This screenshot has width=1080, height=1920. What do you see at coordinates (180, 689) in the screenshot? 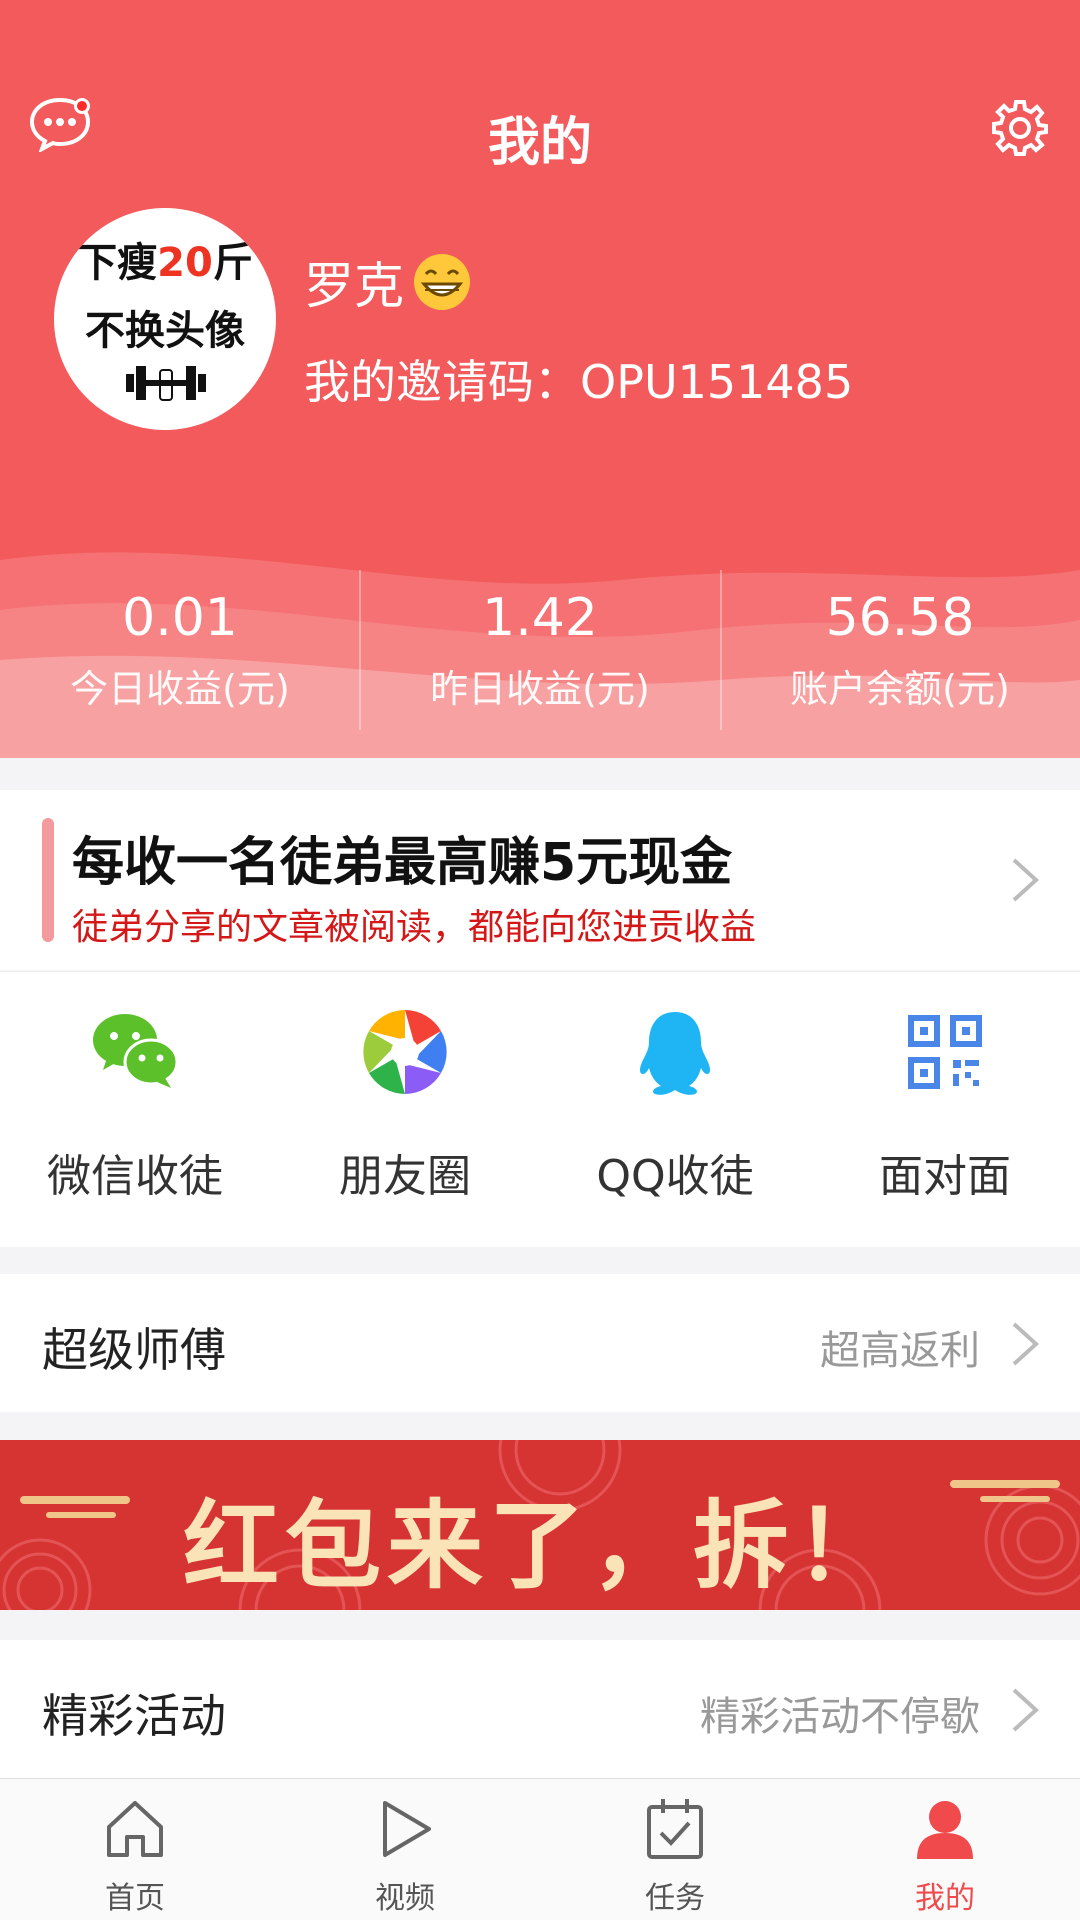
I see `stat-label: 今日收益(元)` at bounding box center [180, 689].